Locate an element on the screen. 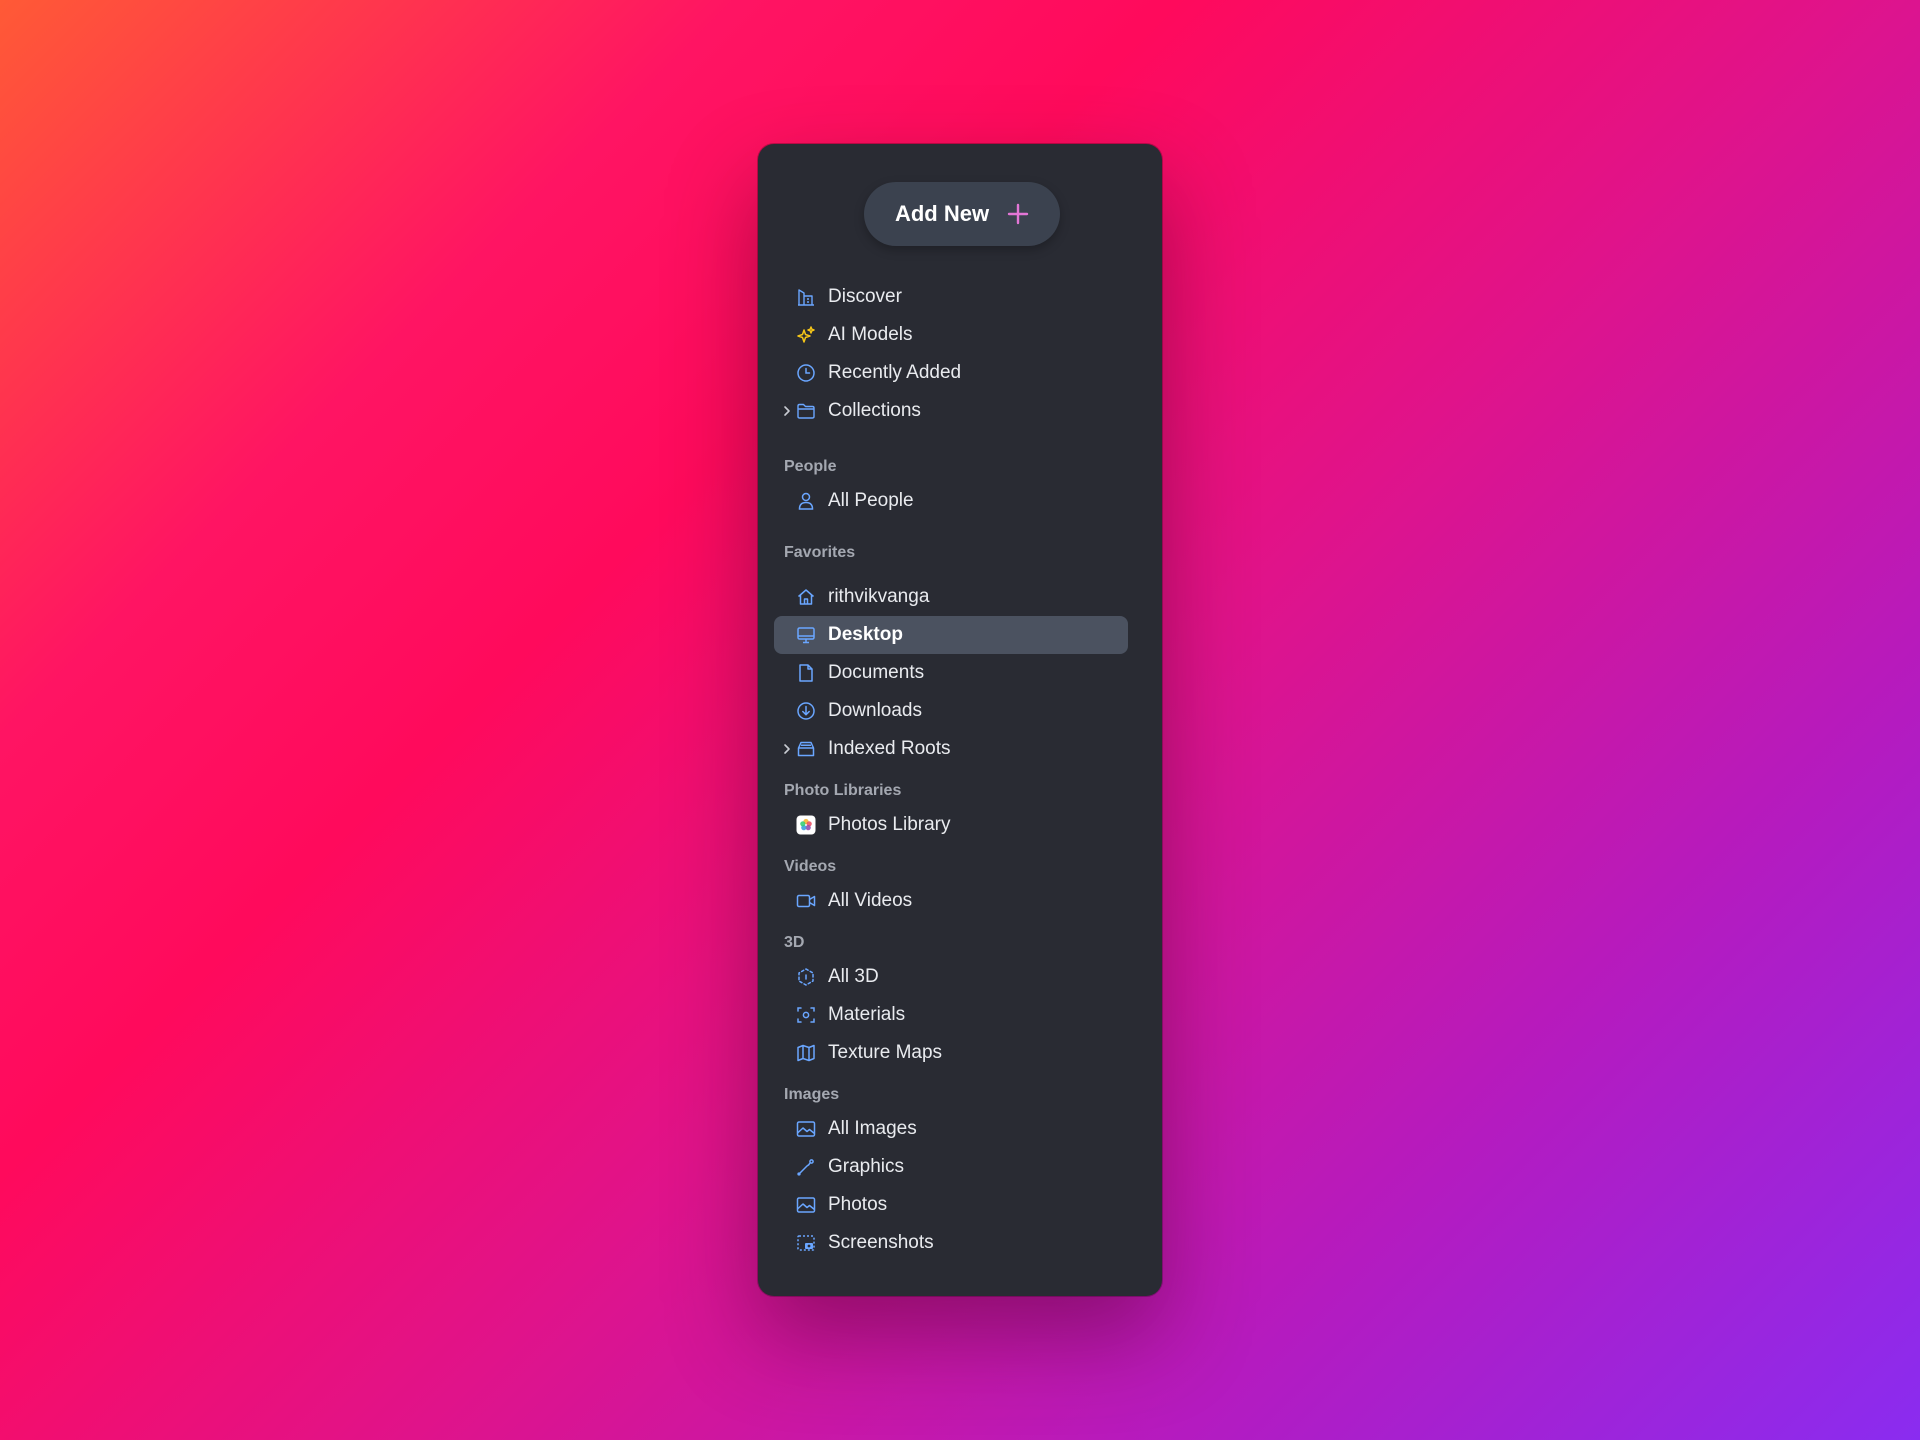 Image resolution: width=1920 pixels, height=1440 pixels. sidebar-item-label: All Images is located at coordinates (872, 1128).